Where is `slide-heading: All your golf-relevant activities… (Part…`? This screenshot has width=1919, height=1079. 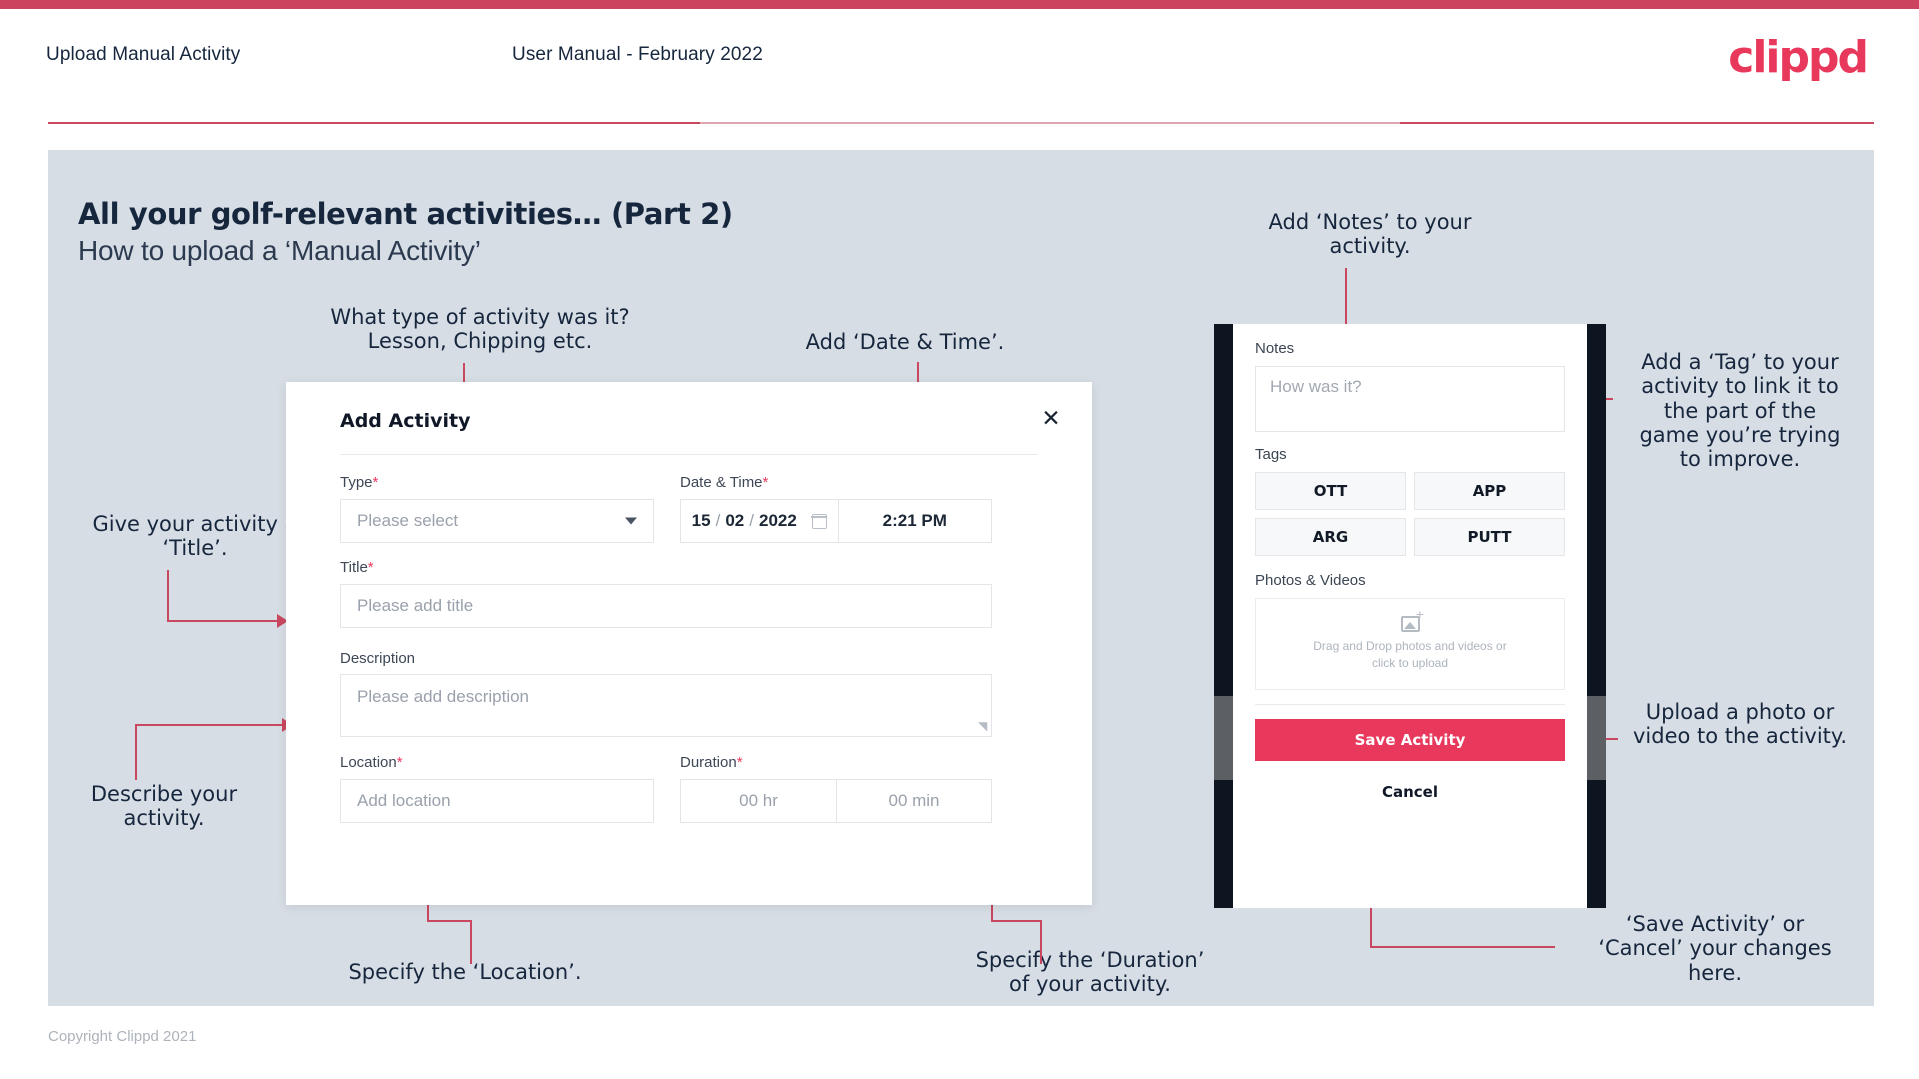
slide-heading: All your golf-relevant activities… (Part… is located at coordinates (405, 214).